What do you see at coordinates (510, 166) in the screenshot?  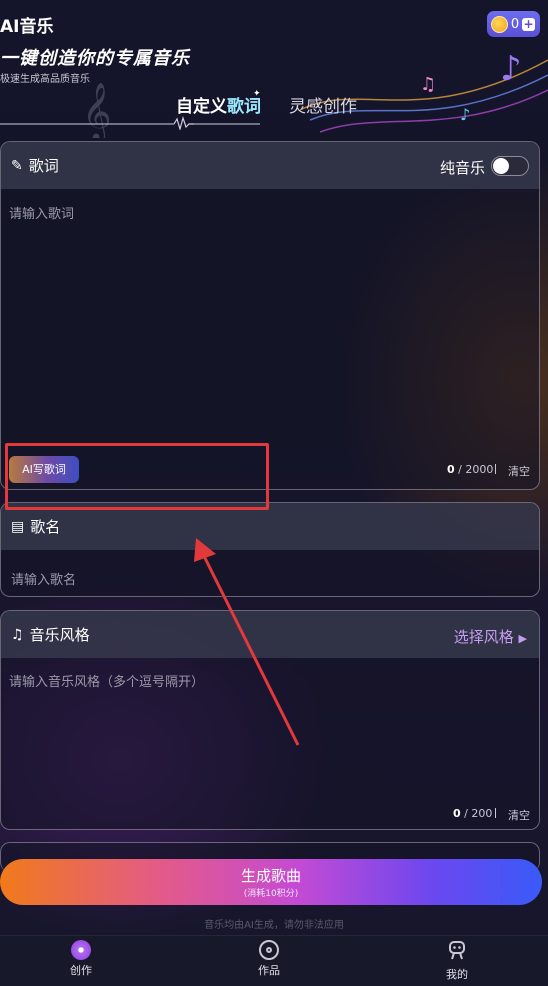 I see `pure-music-toggle` at bounding box center [510, 166].